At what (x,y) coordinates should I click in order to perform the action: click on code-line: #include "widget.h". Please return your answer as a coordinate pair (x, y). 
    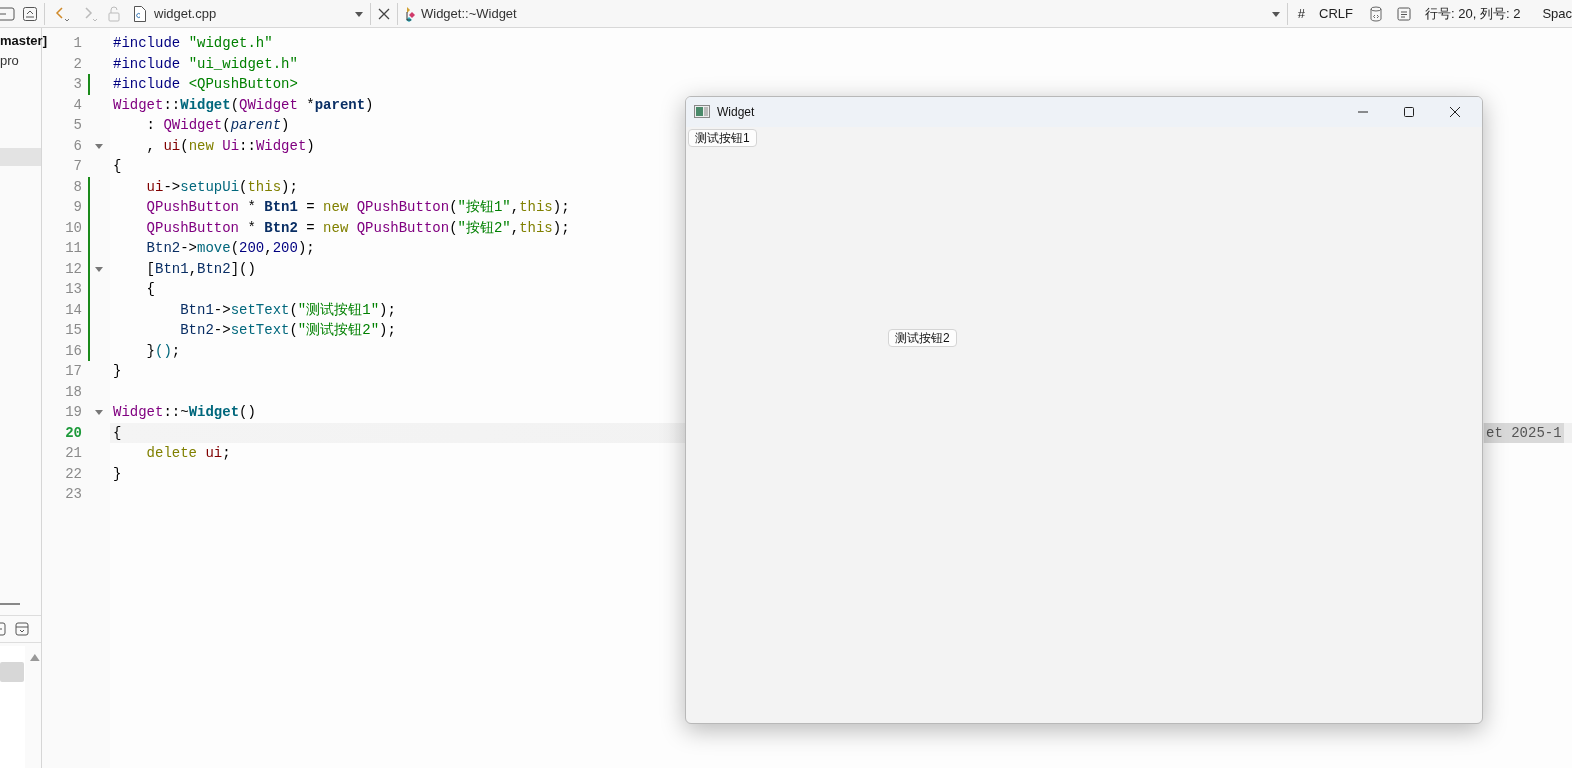
    Looking at the image, I should click on (193, 43).